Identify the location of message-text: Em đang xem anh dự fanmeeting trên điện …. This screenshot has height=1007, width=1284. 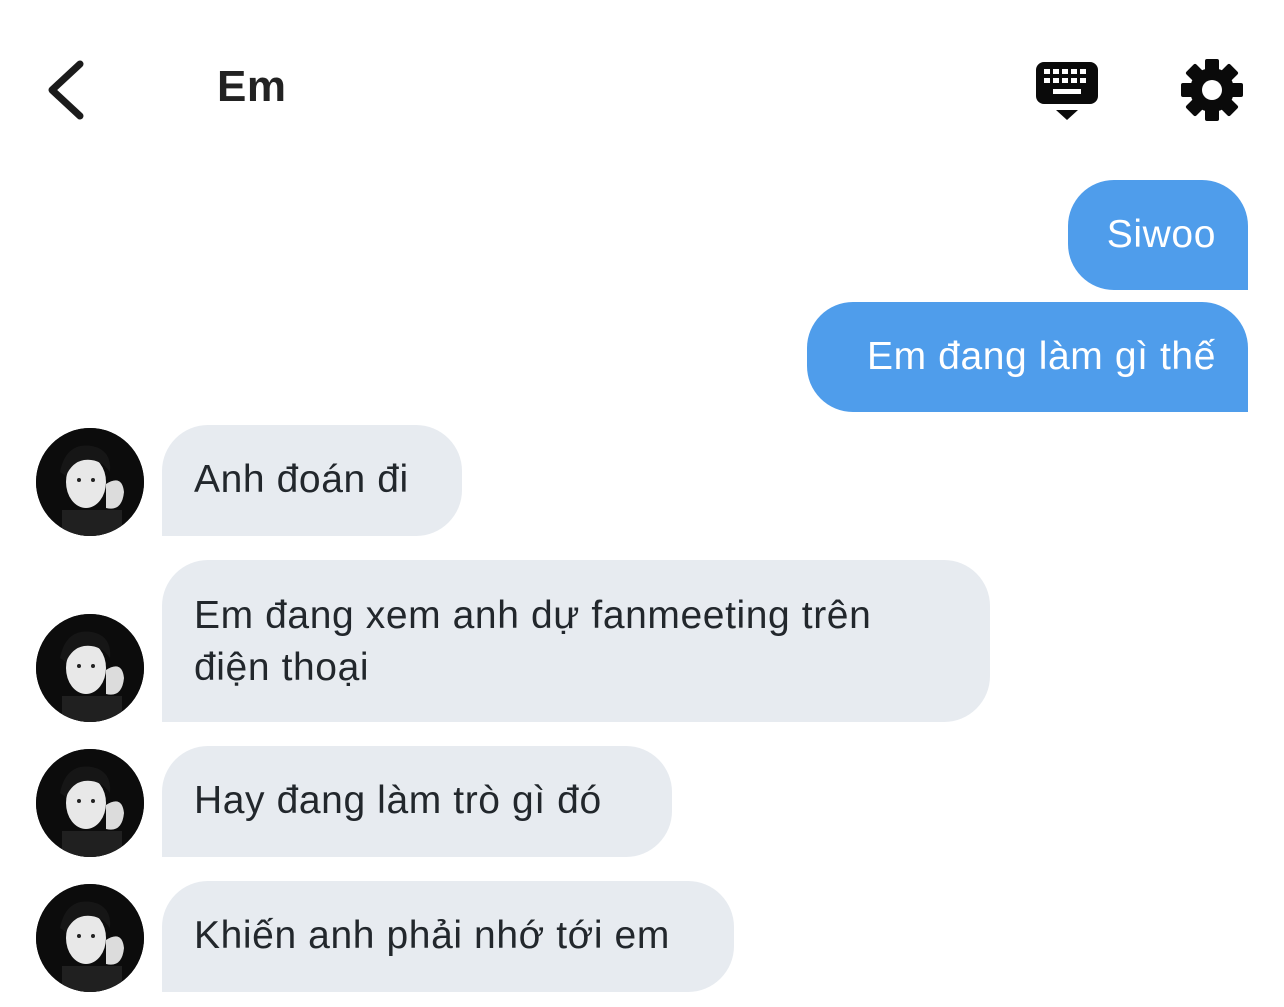
(533, 641).